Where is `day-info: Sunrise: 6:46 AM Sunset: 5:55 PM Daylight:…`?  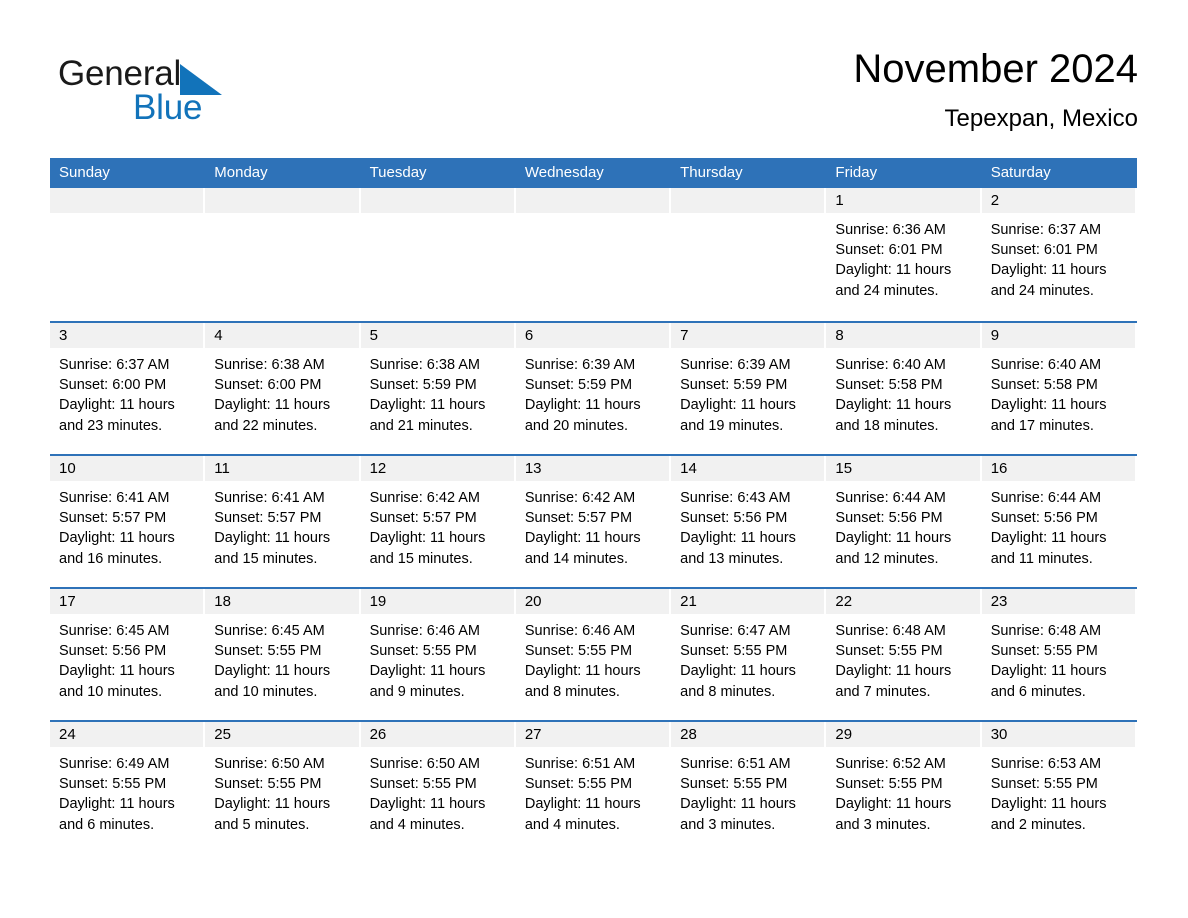 day-info: Sunrise: 6:46 AM Sunset: 5:55 PM Daylight:… is located at coordinates (593, 658).